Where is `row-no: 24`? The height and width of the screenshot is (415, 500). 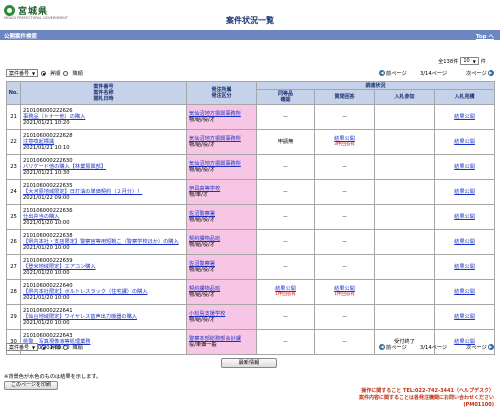 row-no: 24 is located at coordinates (13, 192).